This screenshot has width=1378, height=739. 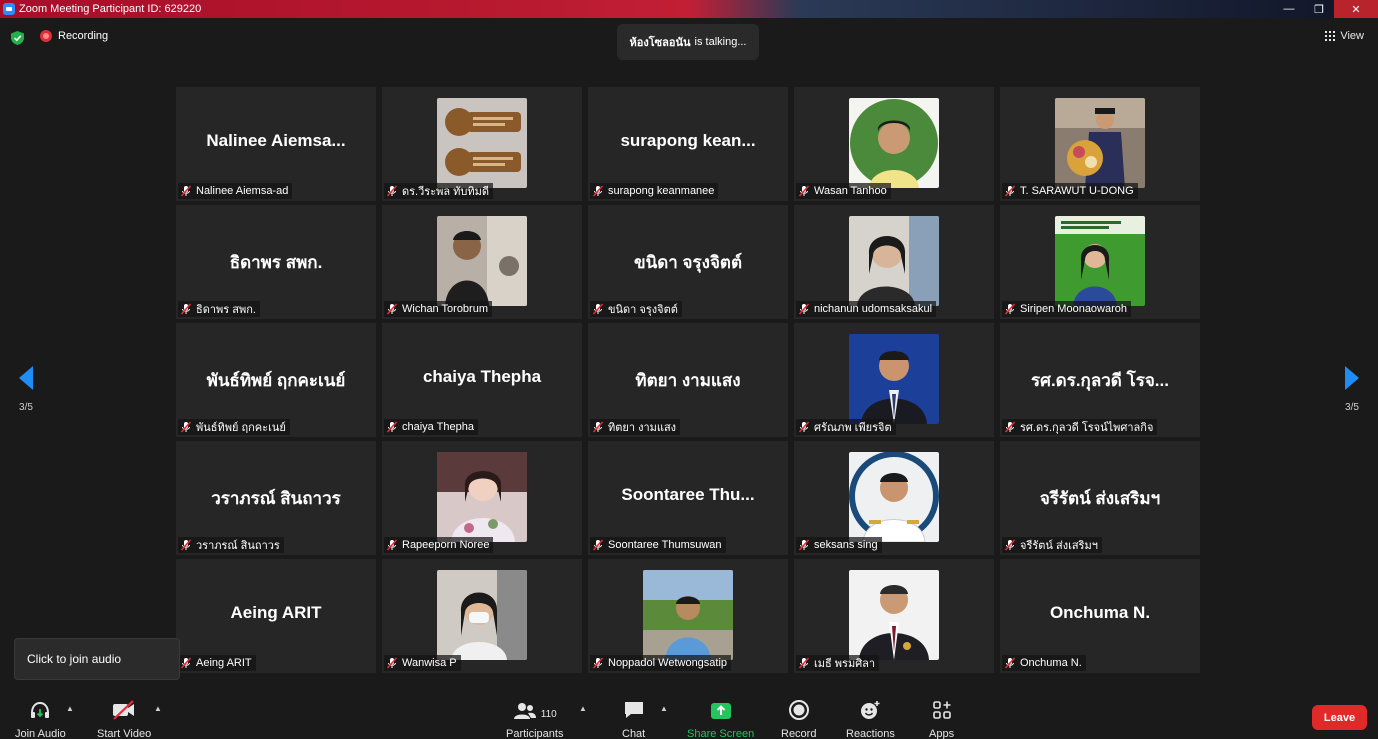 I want to click on participant-tile: Wasan Tanhoo, so click(x=894, y=144).